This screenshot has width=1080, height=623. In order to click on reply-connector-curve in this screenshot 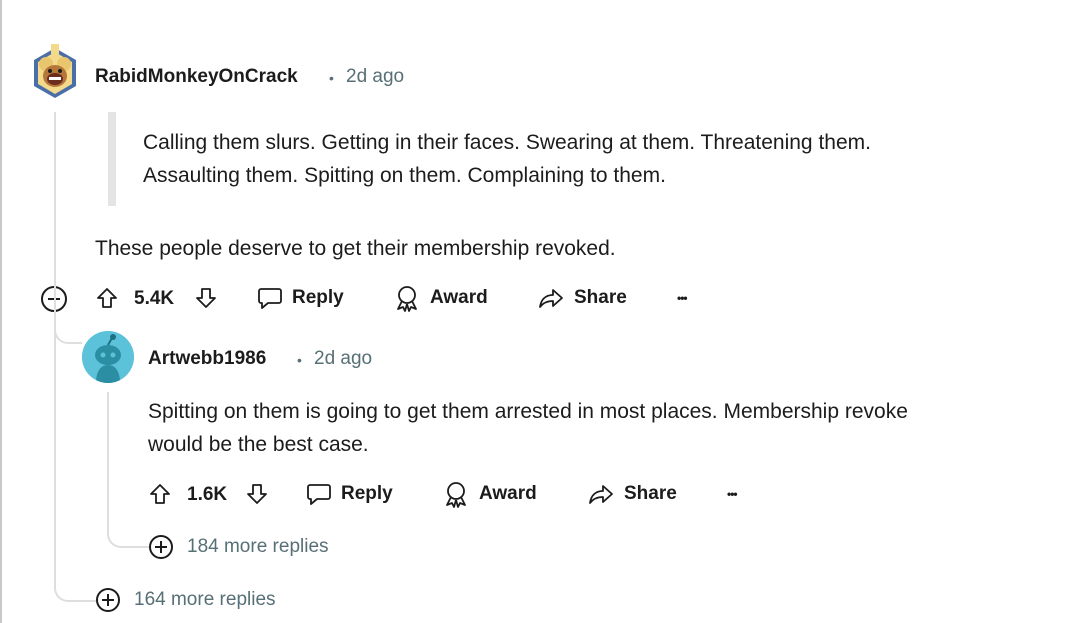, I will do `click(68, 332)`.